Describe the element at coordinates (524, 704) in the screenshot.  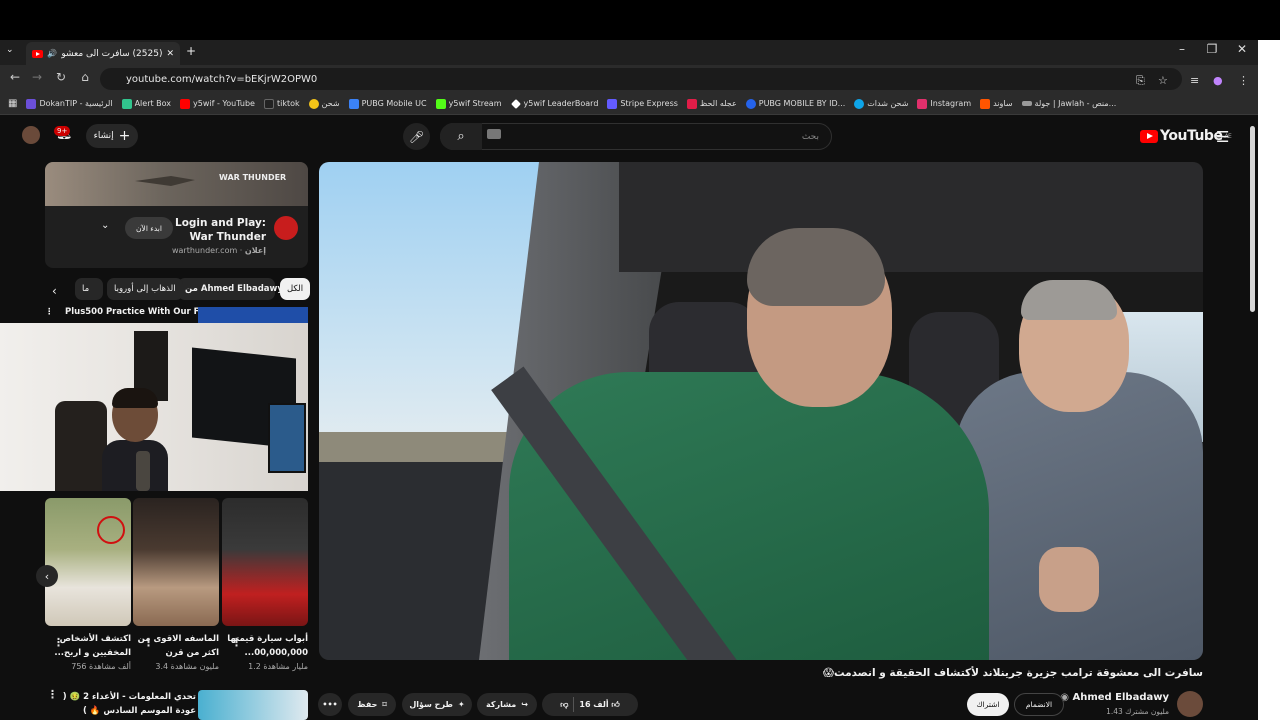
I see `share-icon: ↪` at that location.